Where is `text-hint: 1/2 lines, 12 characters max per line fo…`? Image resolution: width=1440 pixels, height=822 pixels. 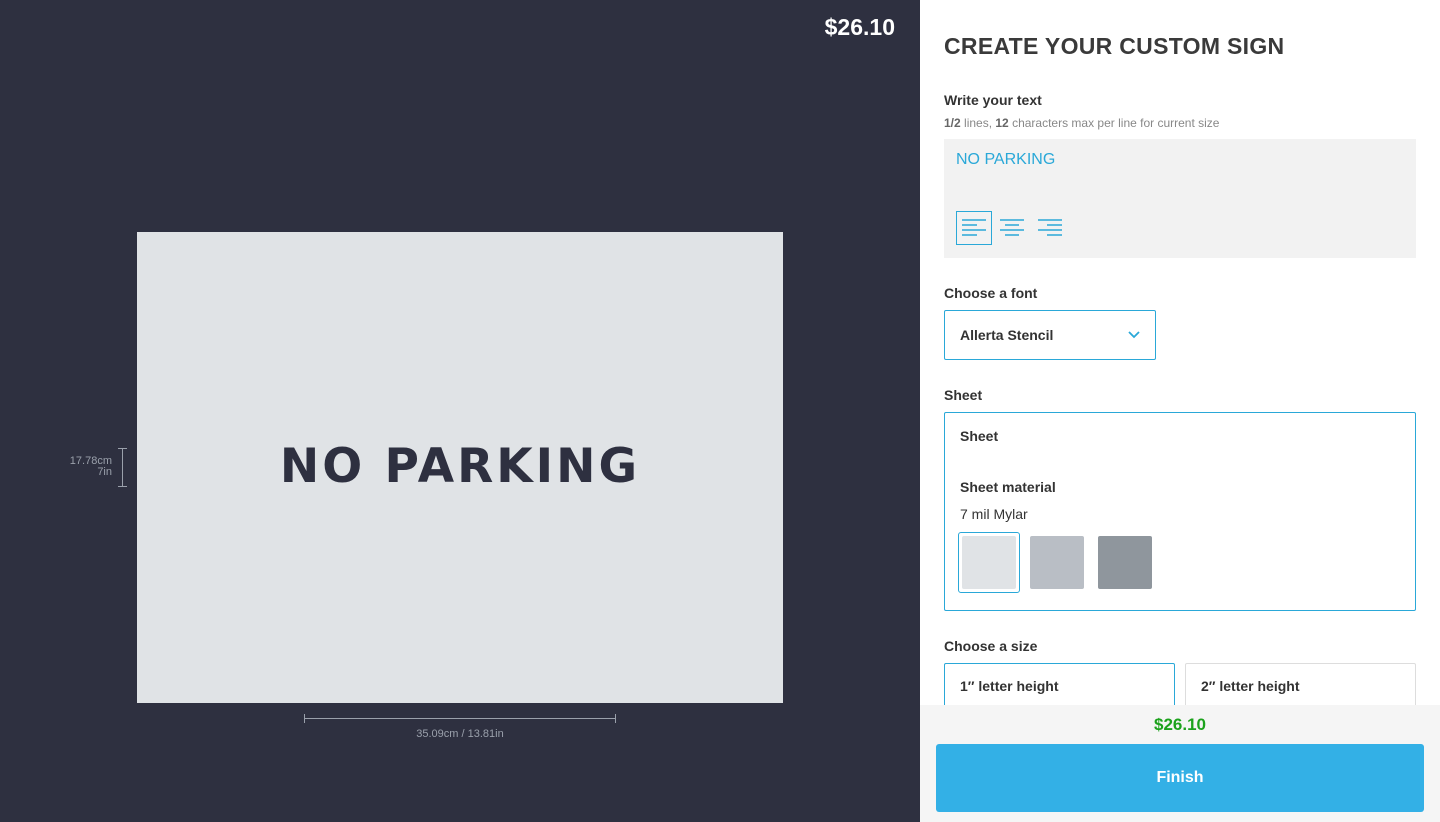 text-hint: 1/2 lines, 12 characters max per line fo… is located at coordinates (1081, 123).